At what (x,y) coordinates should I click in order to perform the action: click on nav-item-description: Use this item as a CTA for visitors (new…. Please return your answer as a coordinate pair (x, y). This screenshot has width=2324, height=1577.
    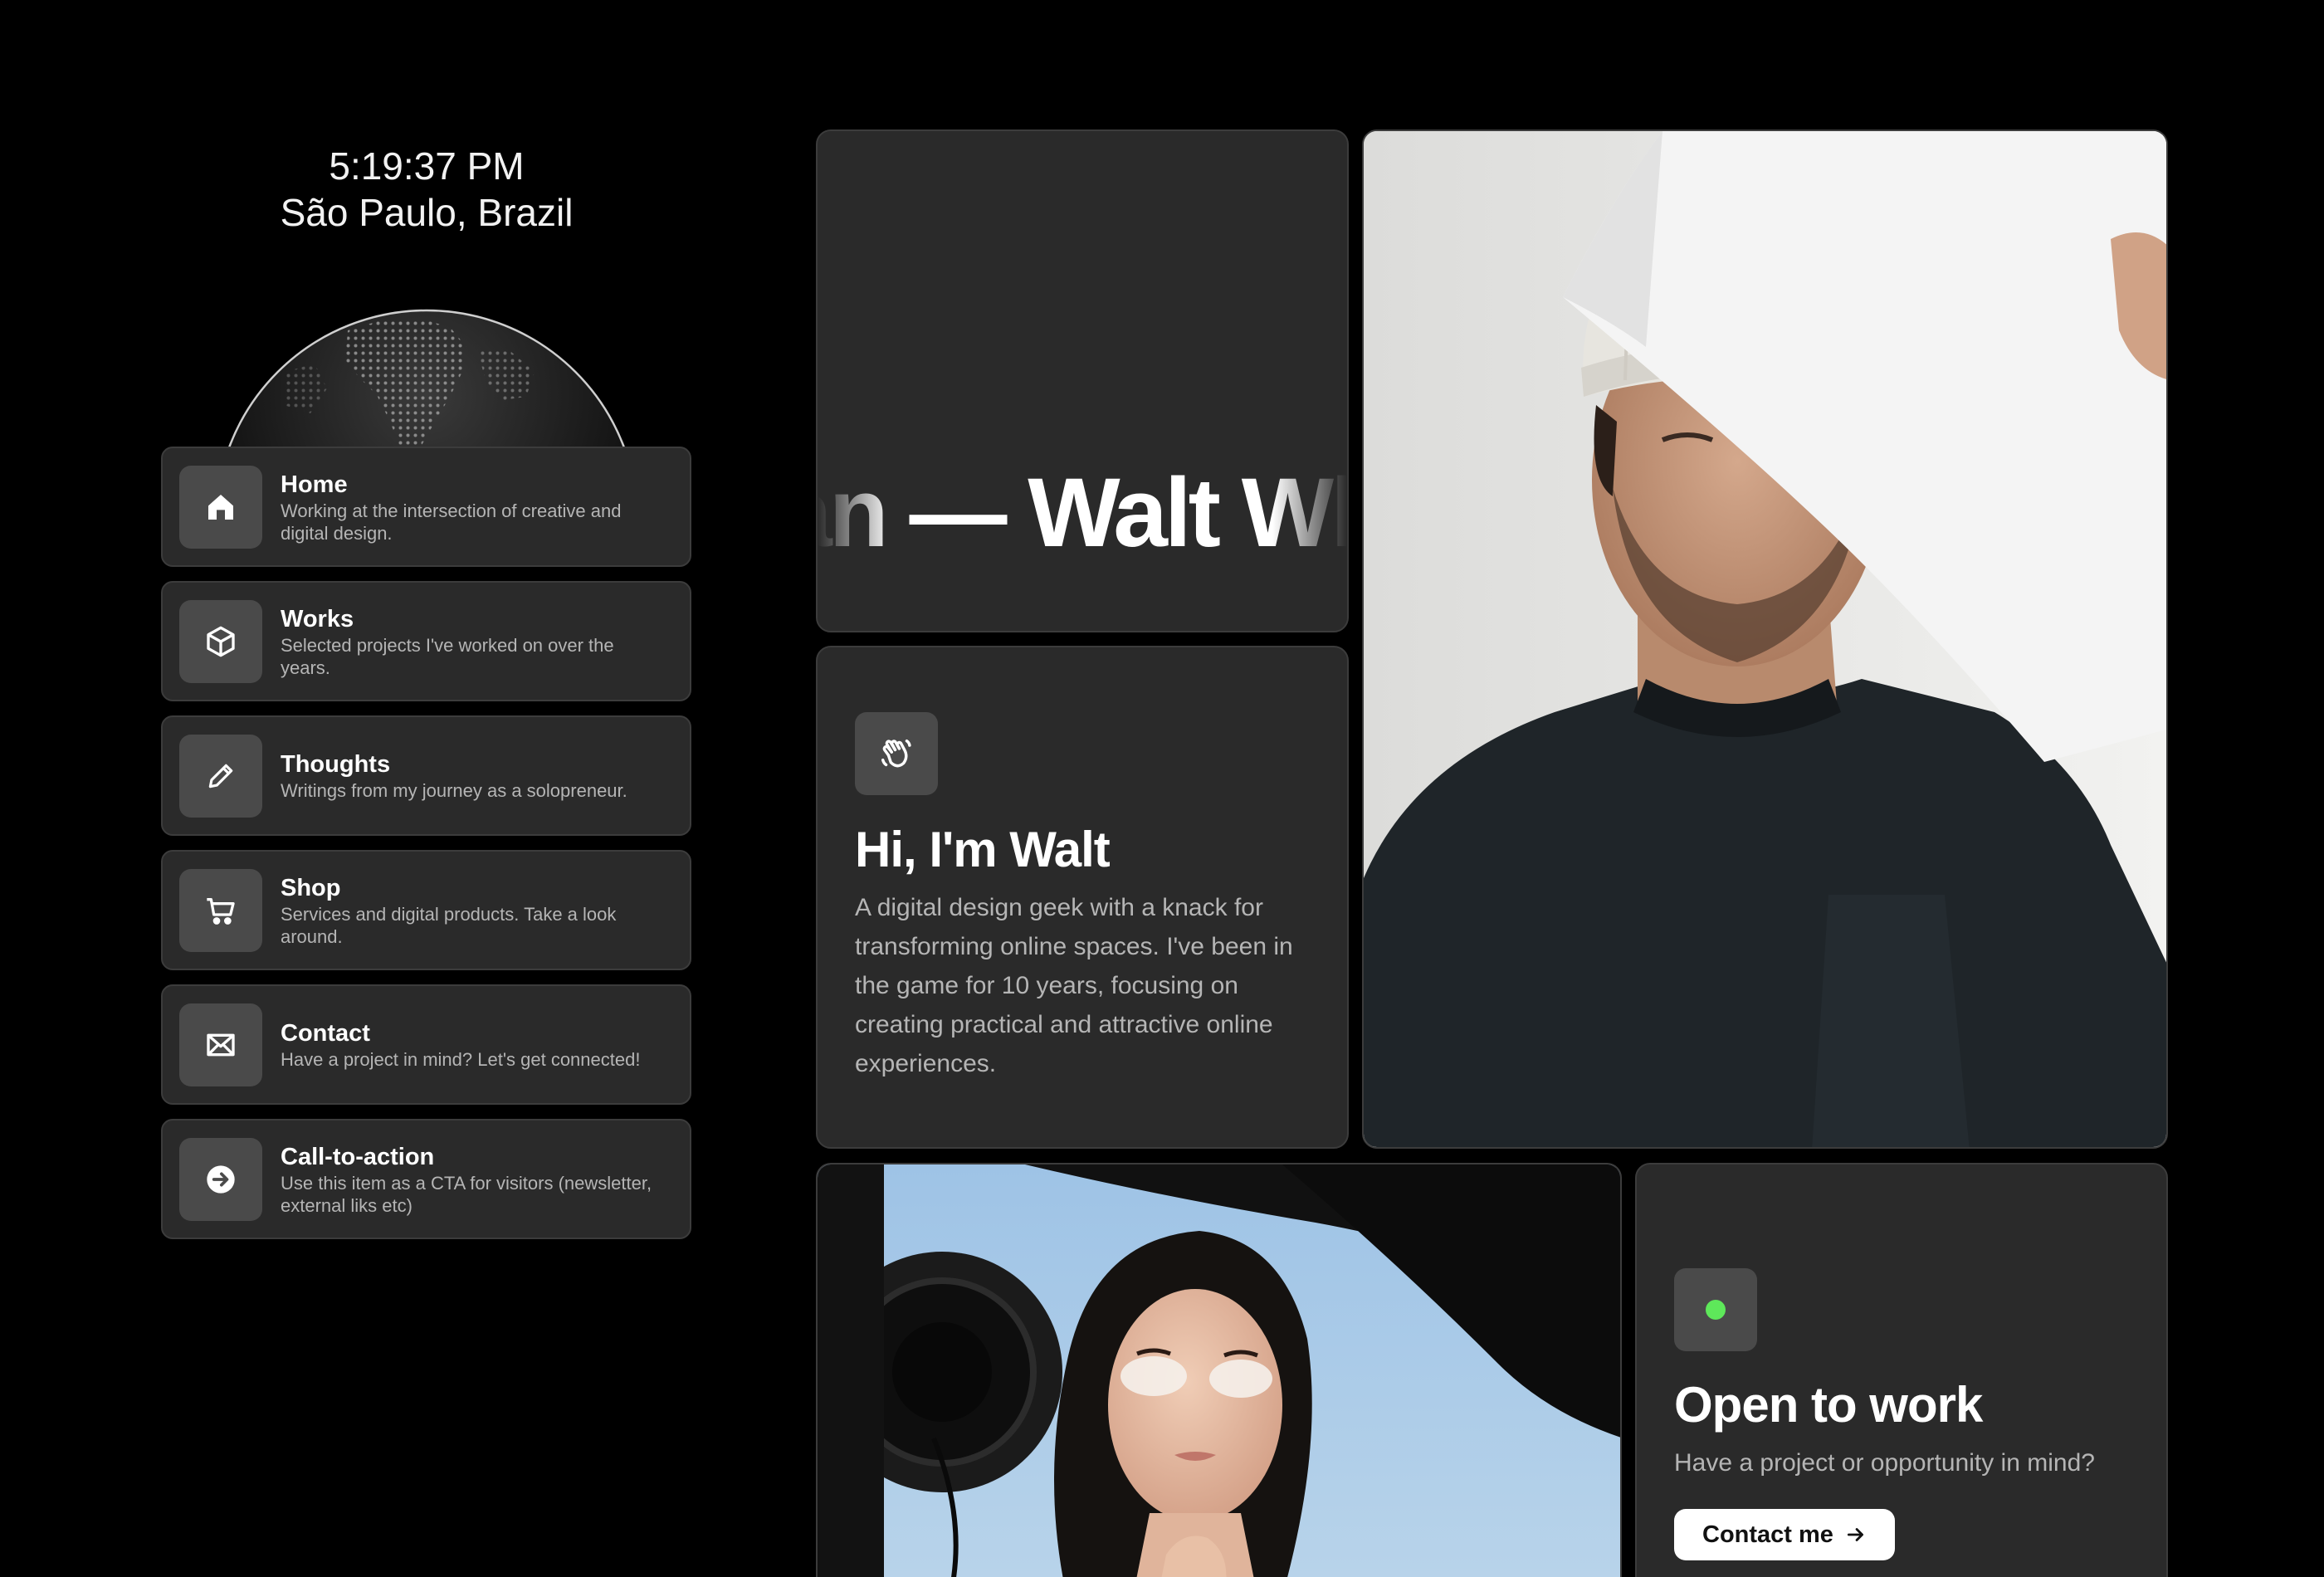
    Looking at the image, I should click on (466, 1194).